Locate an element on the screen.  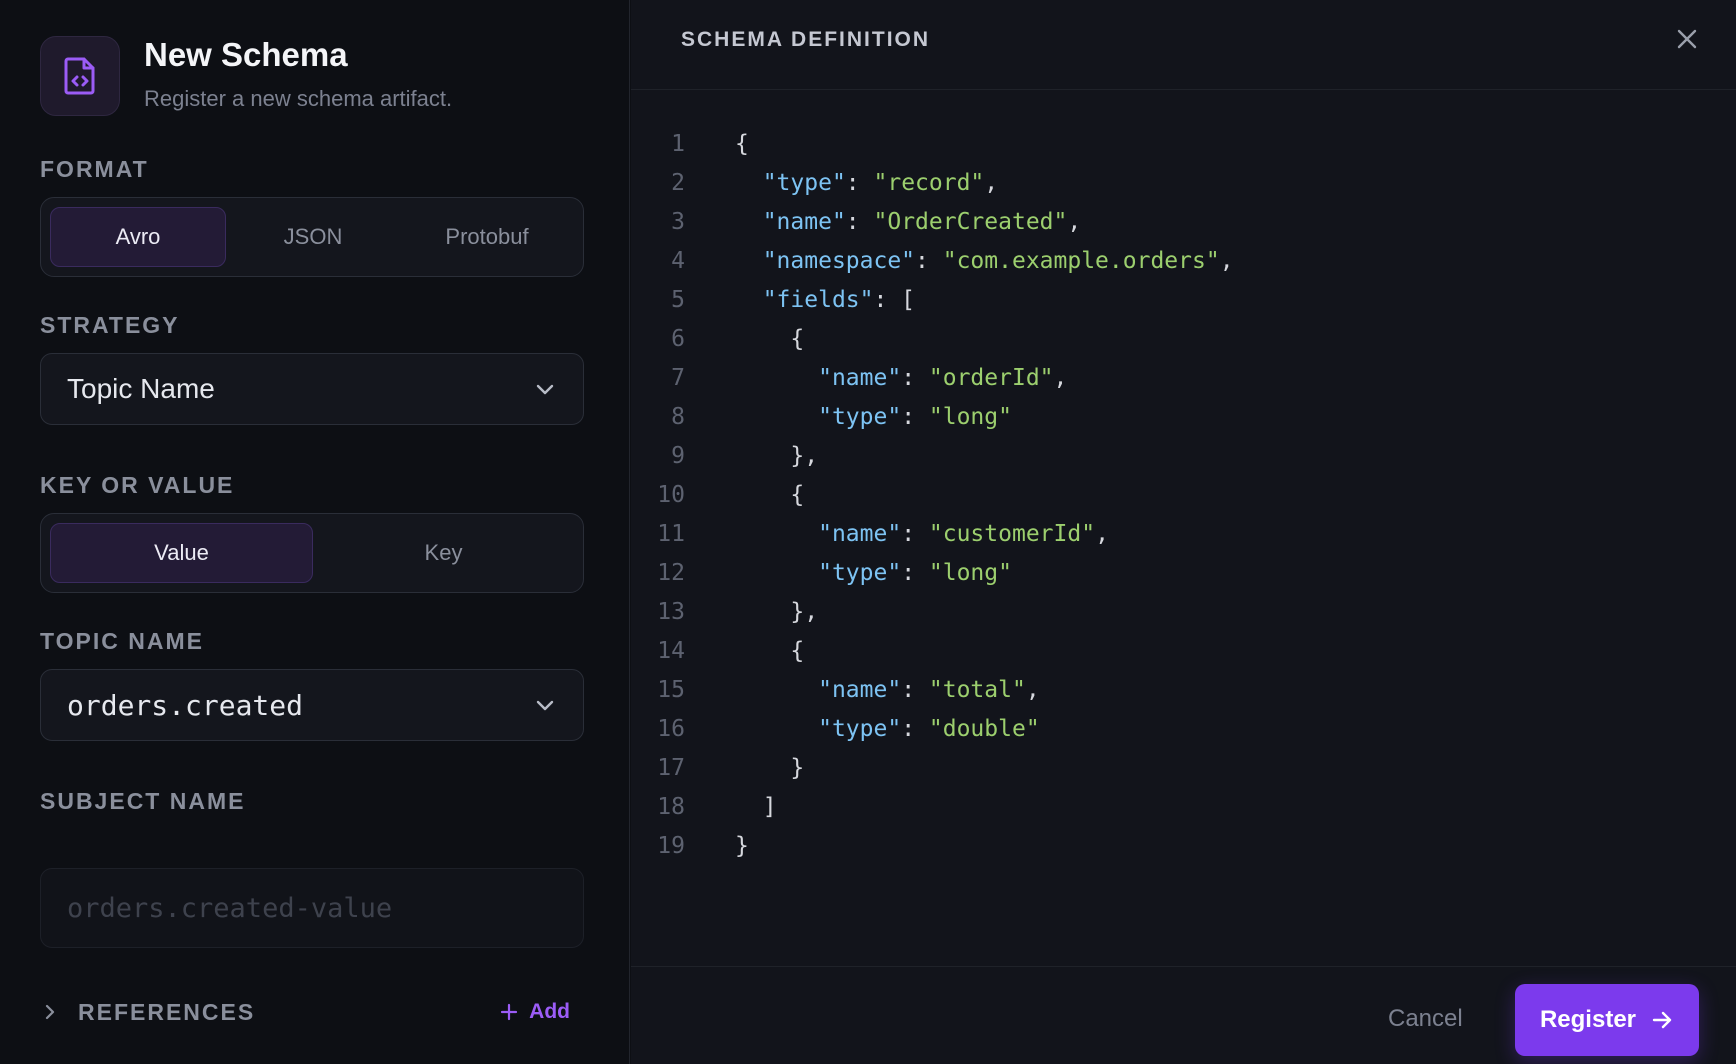
code-line: 7 "name": "orderId", is located at coordinates (1183, 377).